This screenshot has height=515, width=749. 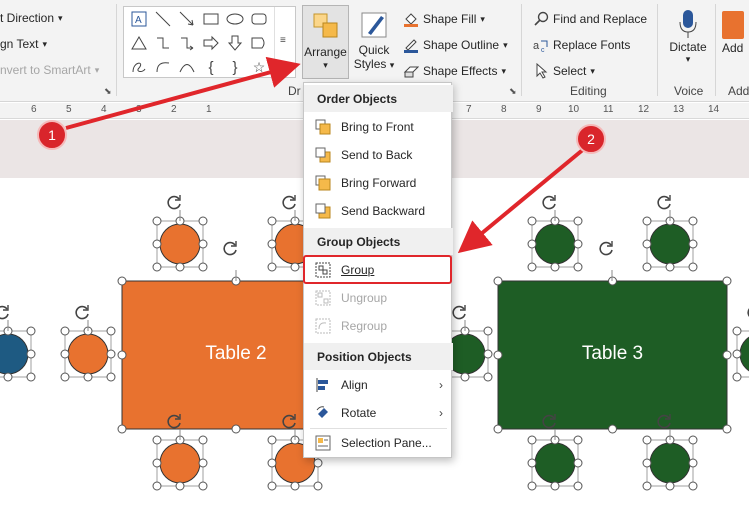 What do you see at coordinates (378, 155) in the screenshot?
I see `send-to-back-item: Send to Back` at bounding box center [378, 155].